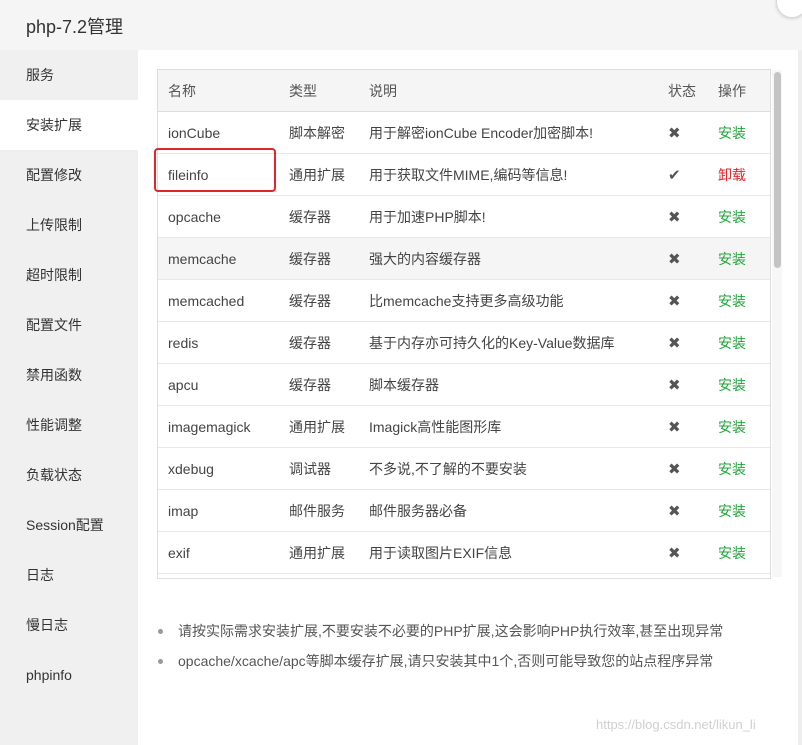  Describe the element at coordinates (683, 91) in the screenshot. I see `header-status: 状态` at that location.